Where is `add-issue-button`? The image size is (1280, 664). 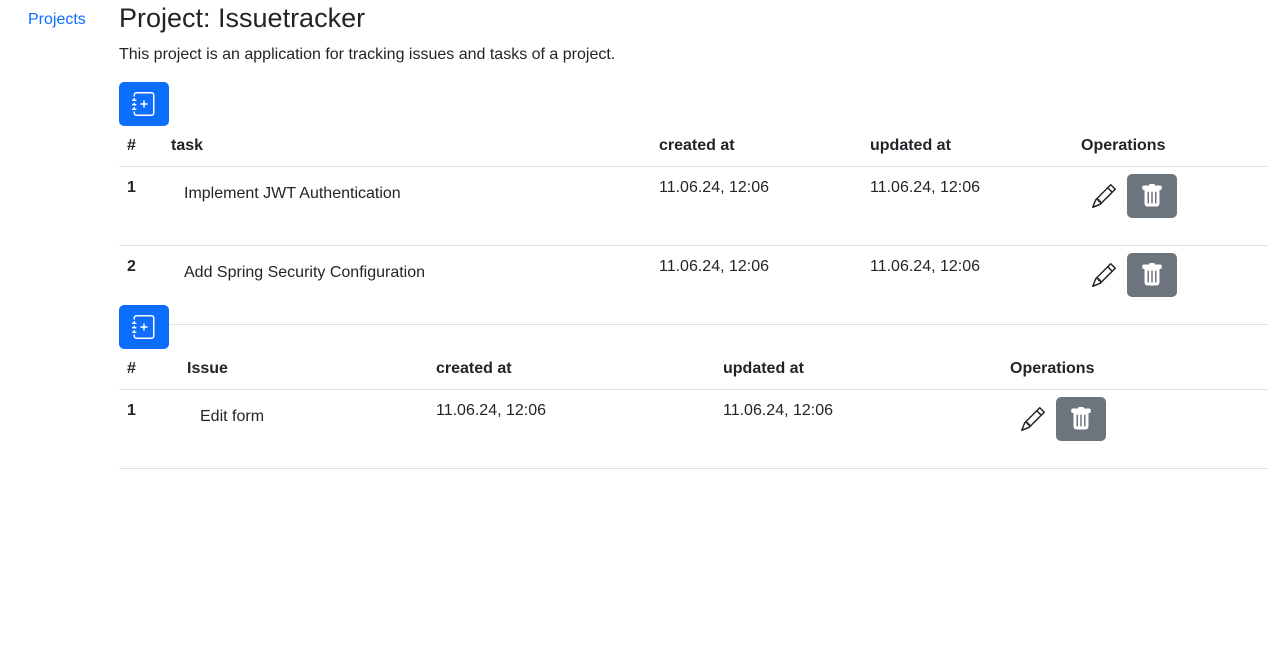
add-issue-button is located at coordinates (144, 327).